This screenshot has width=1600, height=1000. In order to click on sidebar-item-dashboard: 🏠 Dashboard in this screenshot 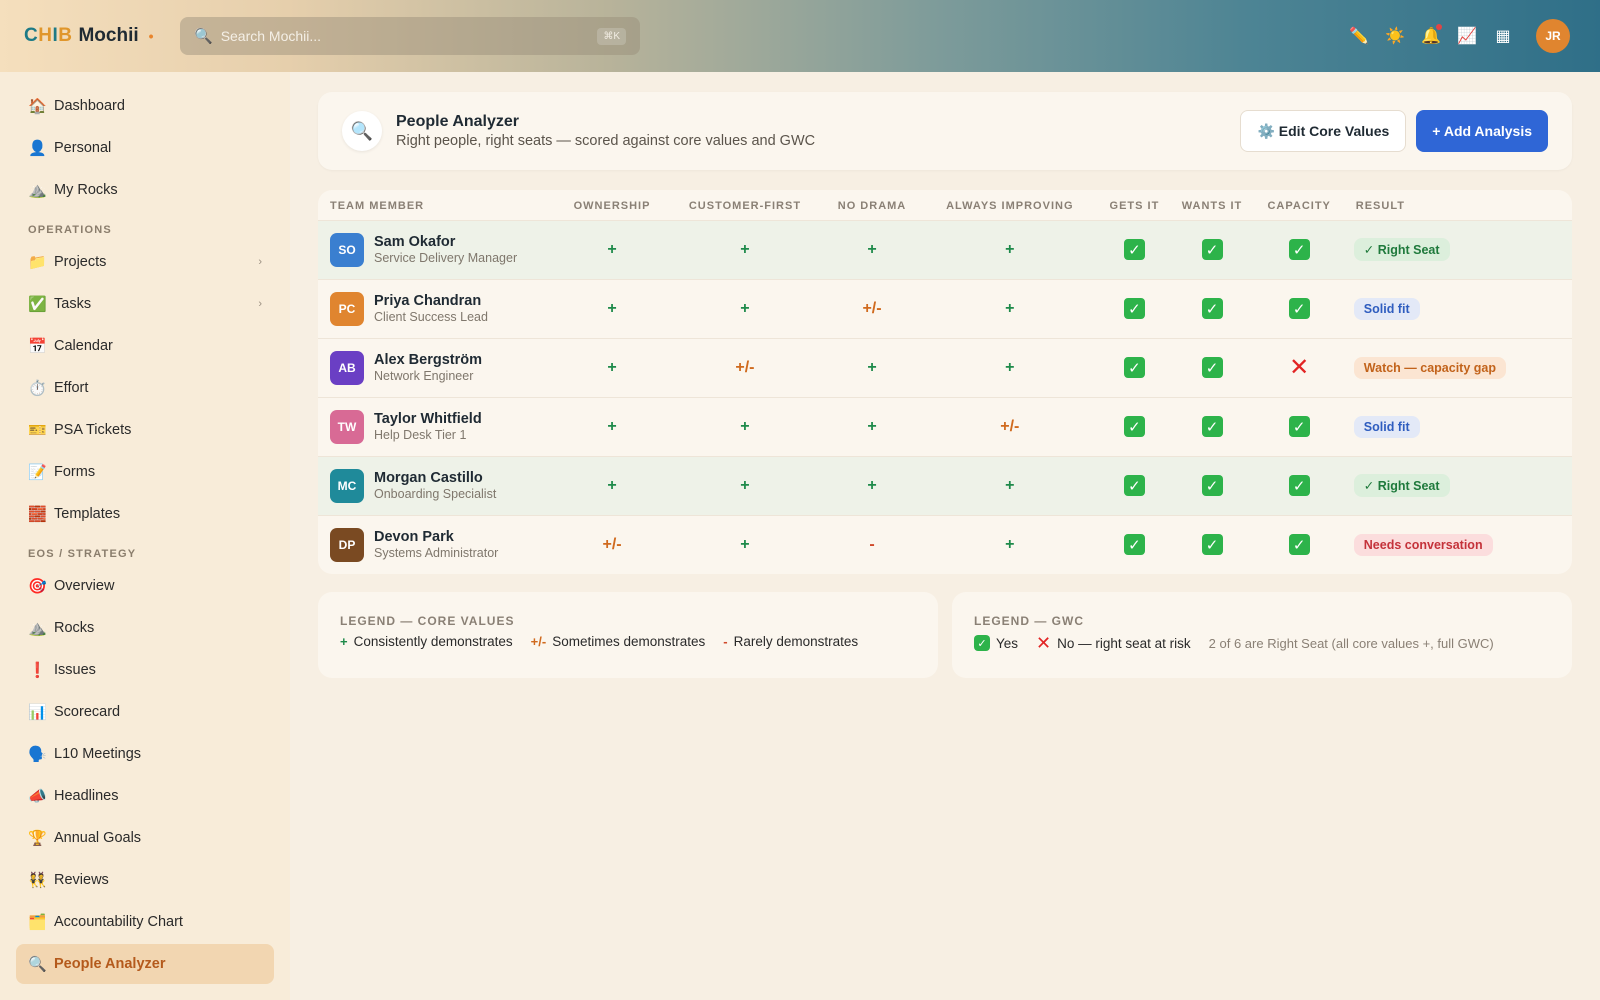, I will do `click(145, 106)`.